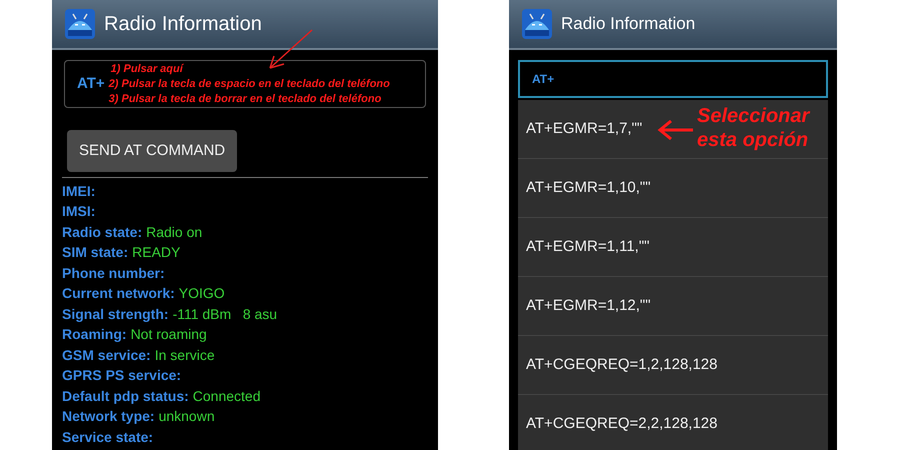 Image resolution: width=900 pixels, height=450 pixels. I want to click on info-label: Current network:, so click(118, 294).